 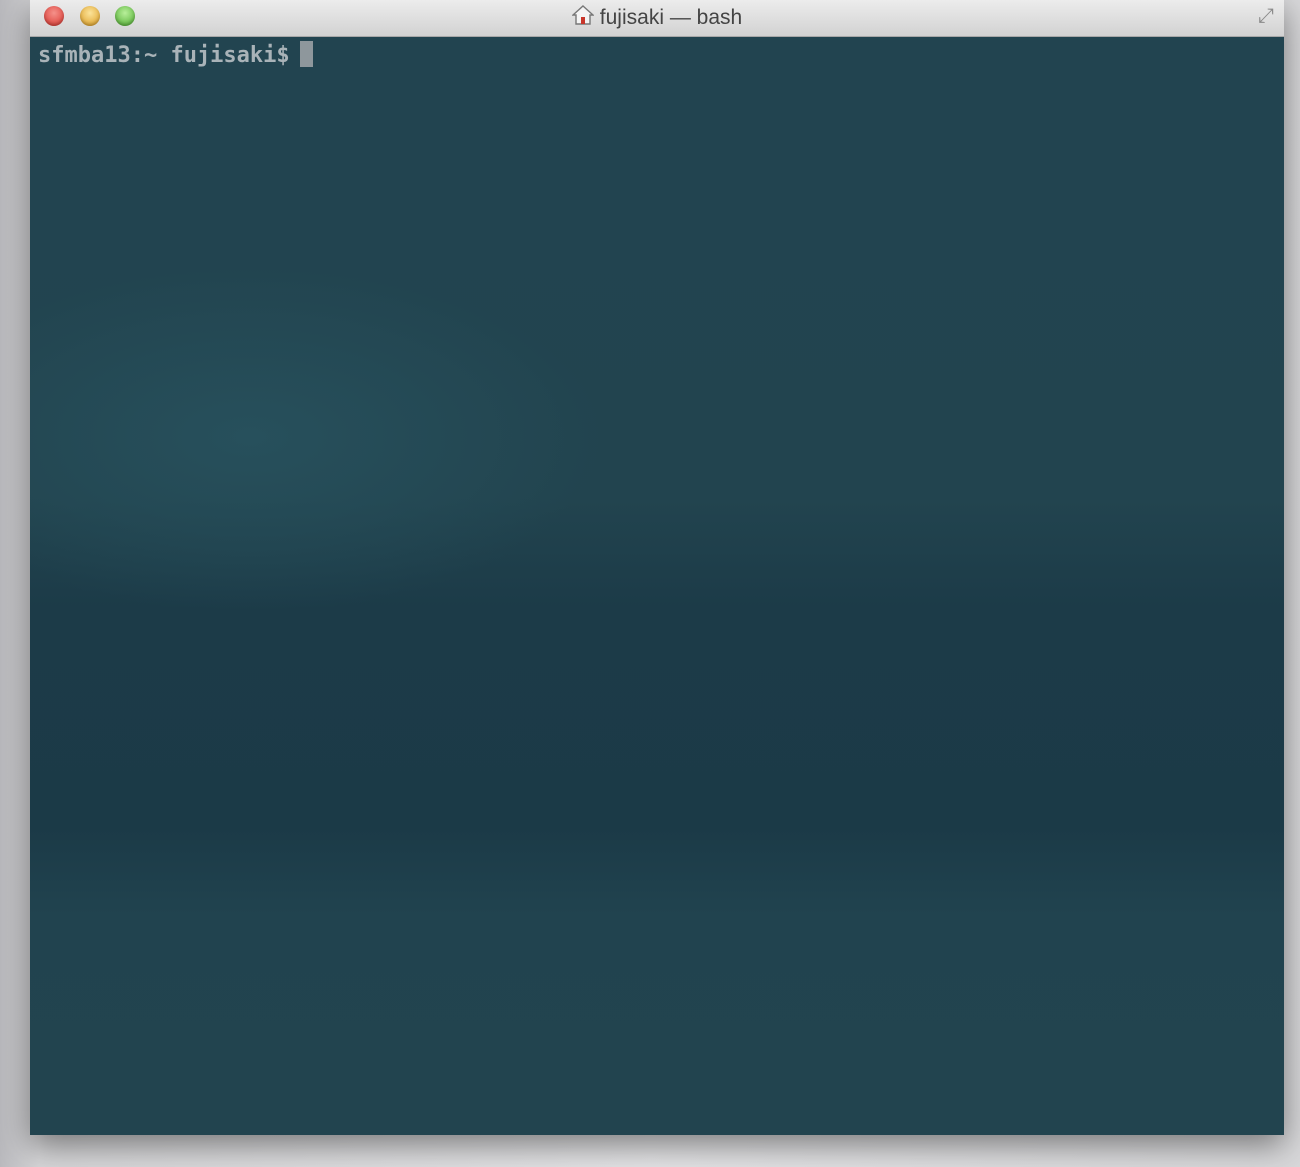 I want to click on text-cursor, so click(x=306, y=54).